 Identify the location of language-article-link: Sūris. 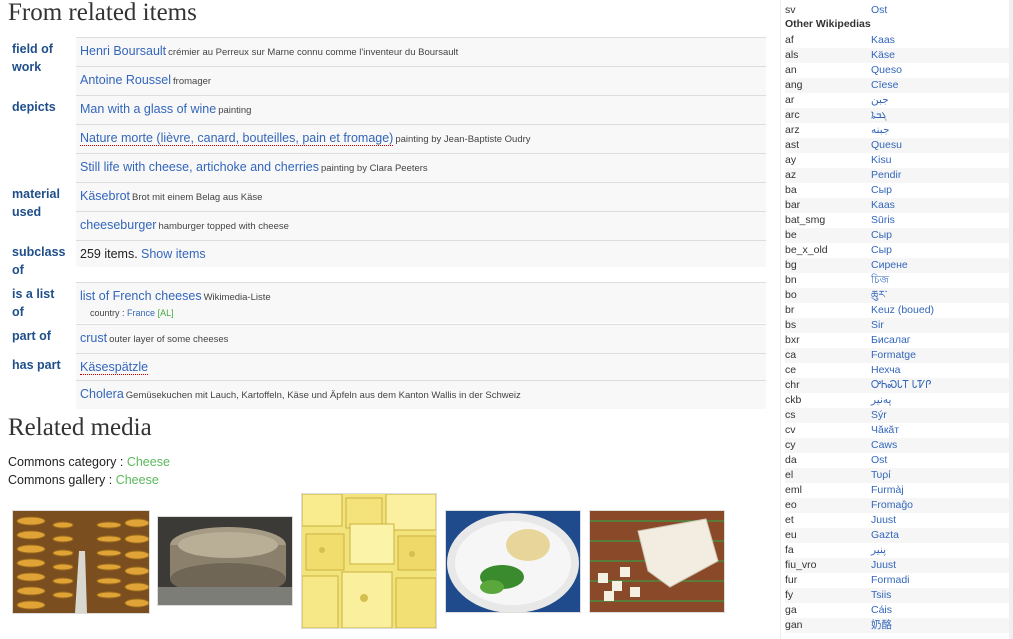
(883, 220).